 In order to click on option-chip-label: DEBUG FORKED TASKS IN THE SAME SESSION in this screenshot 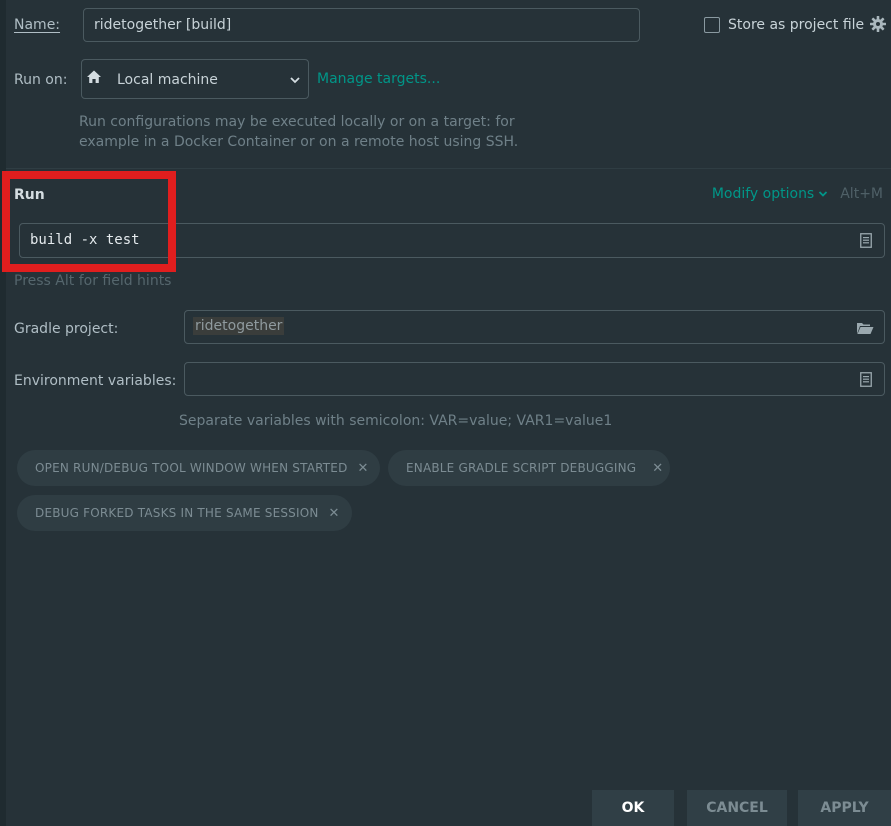, I will do `click(177, 513)`.